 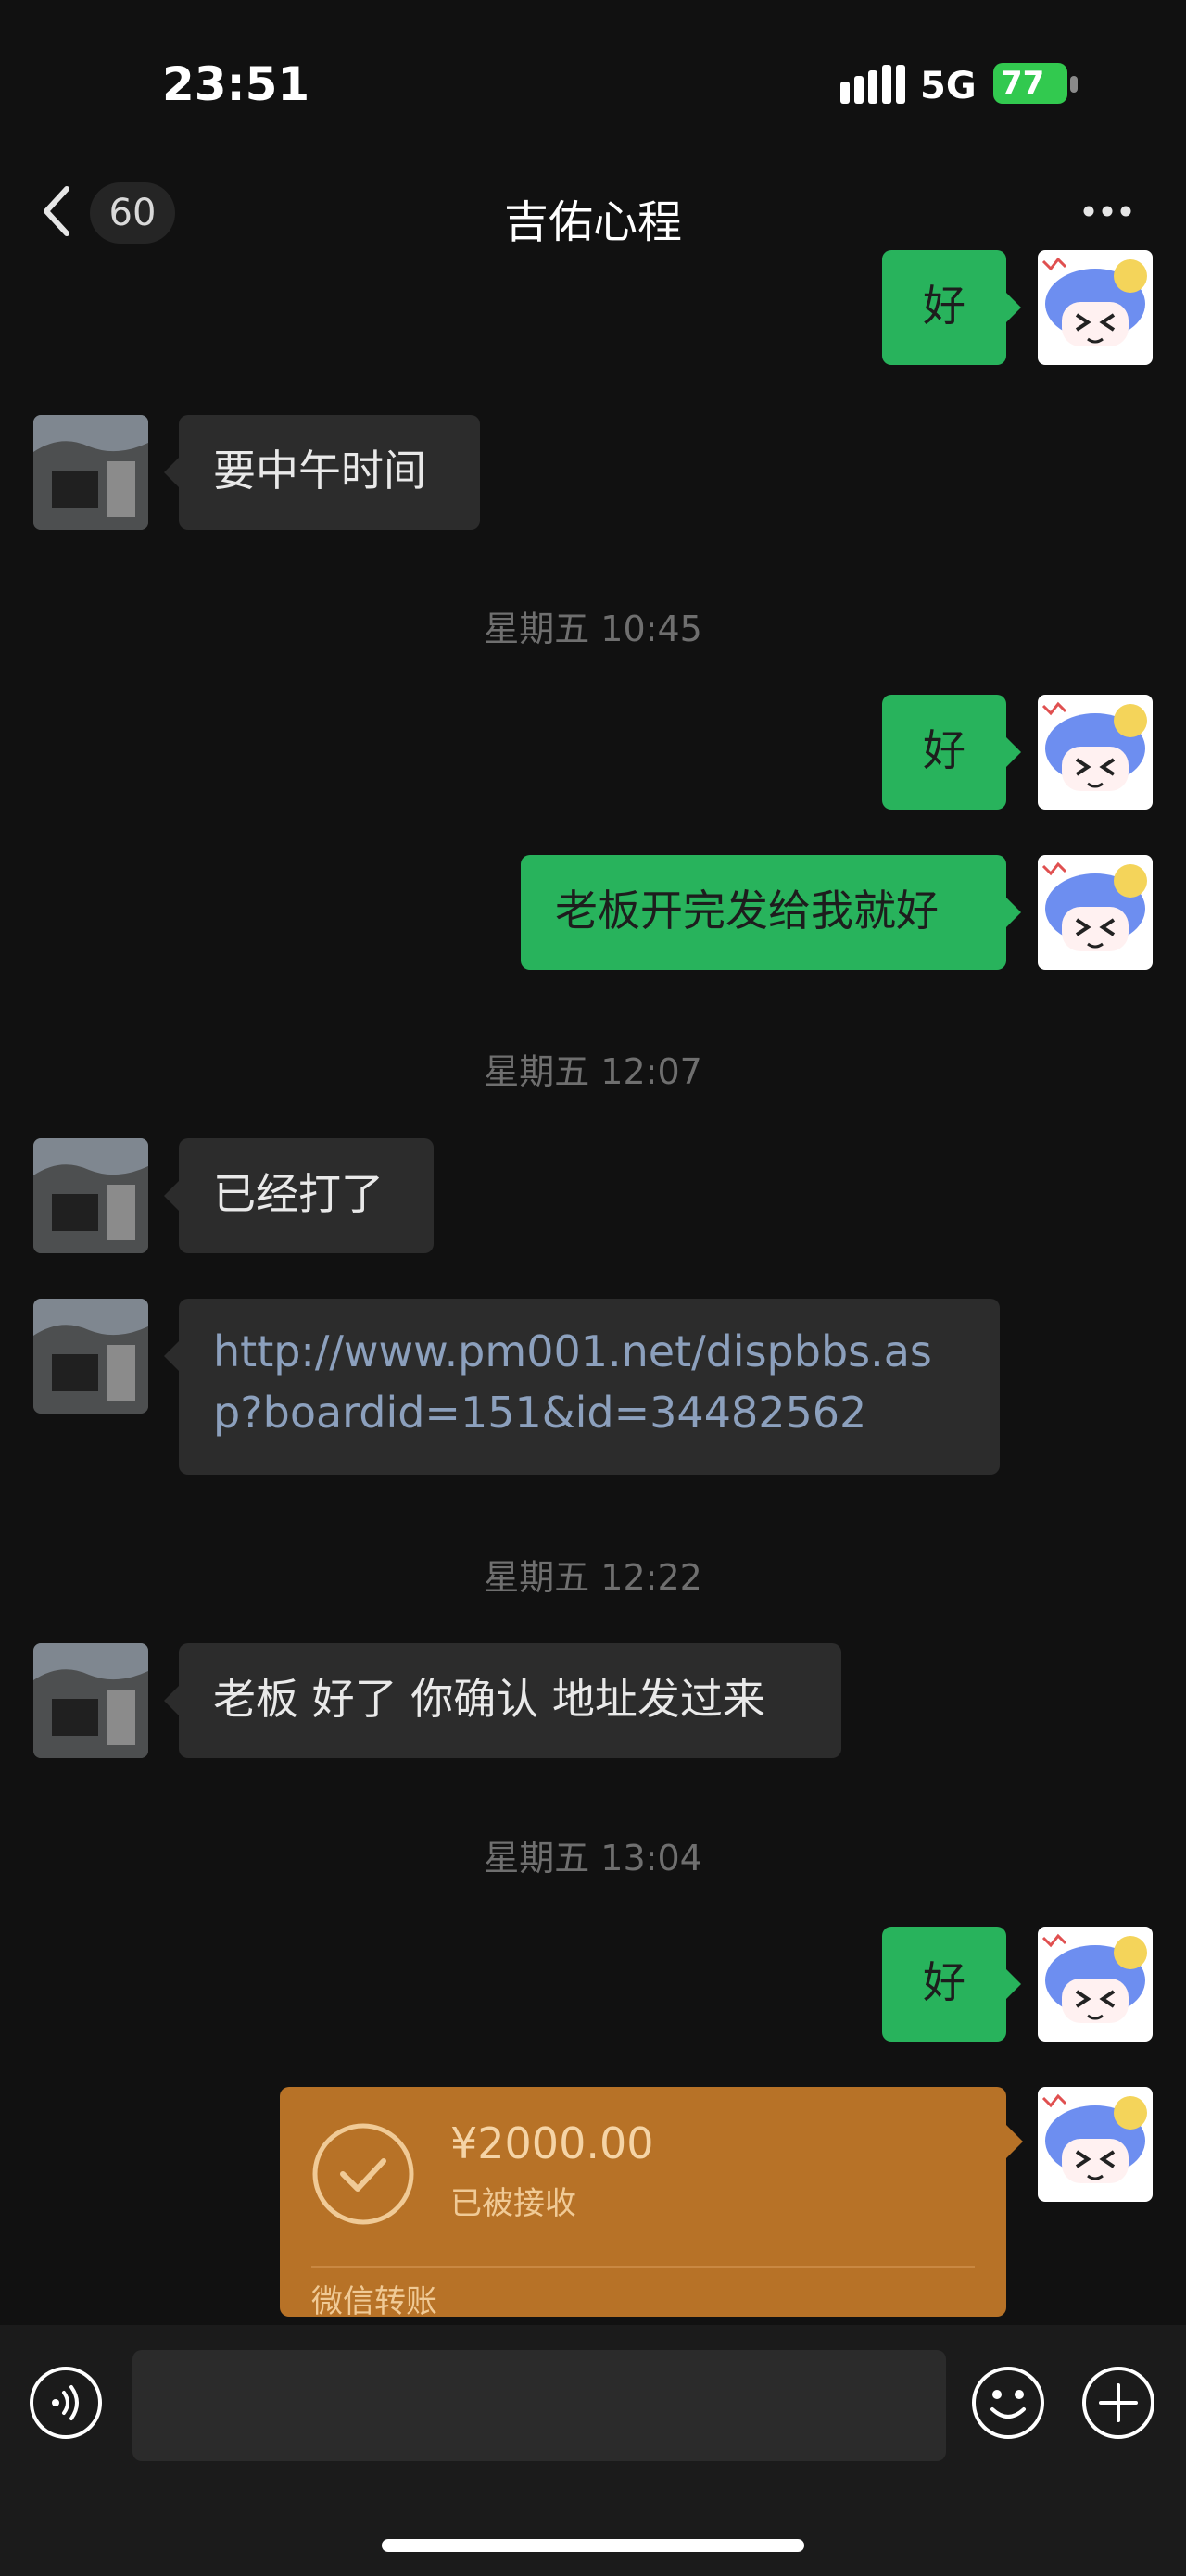 I want to click on message-bubble: 要中午时间, so click(x=329, y=472).